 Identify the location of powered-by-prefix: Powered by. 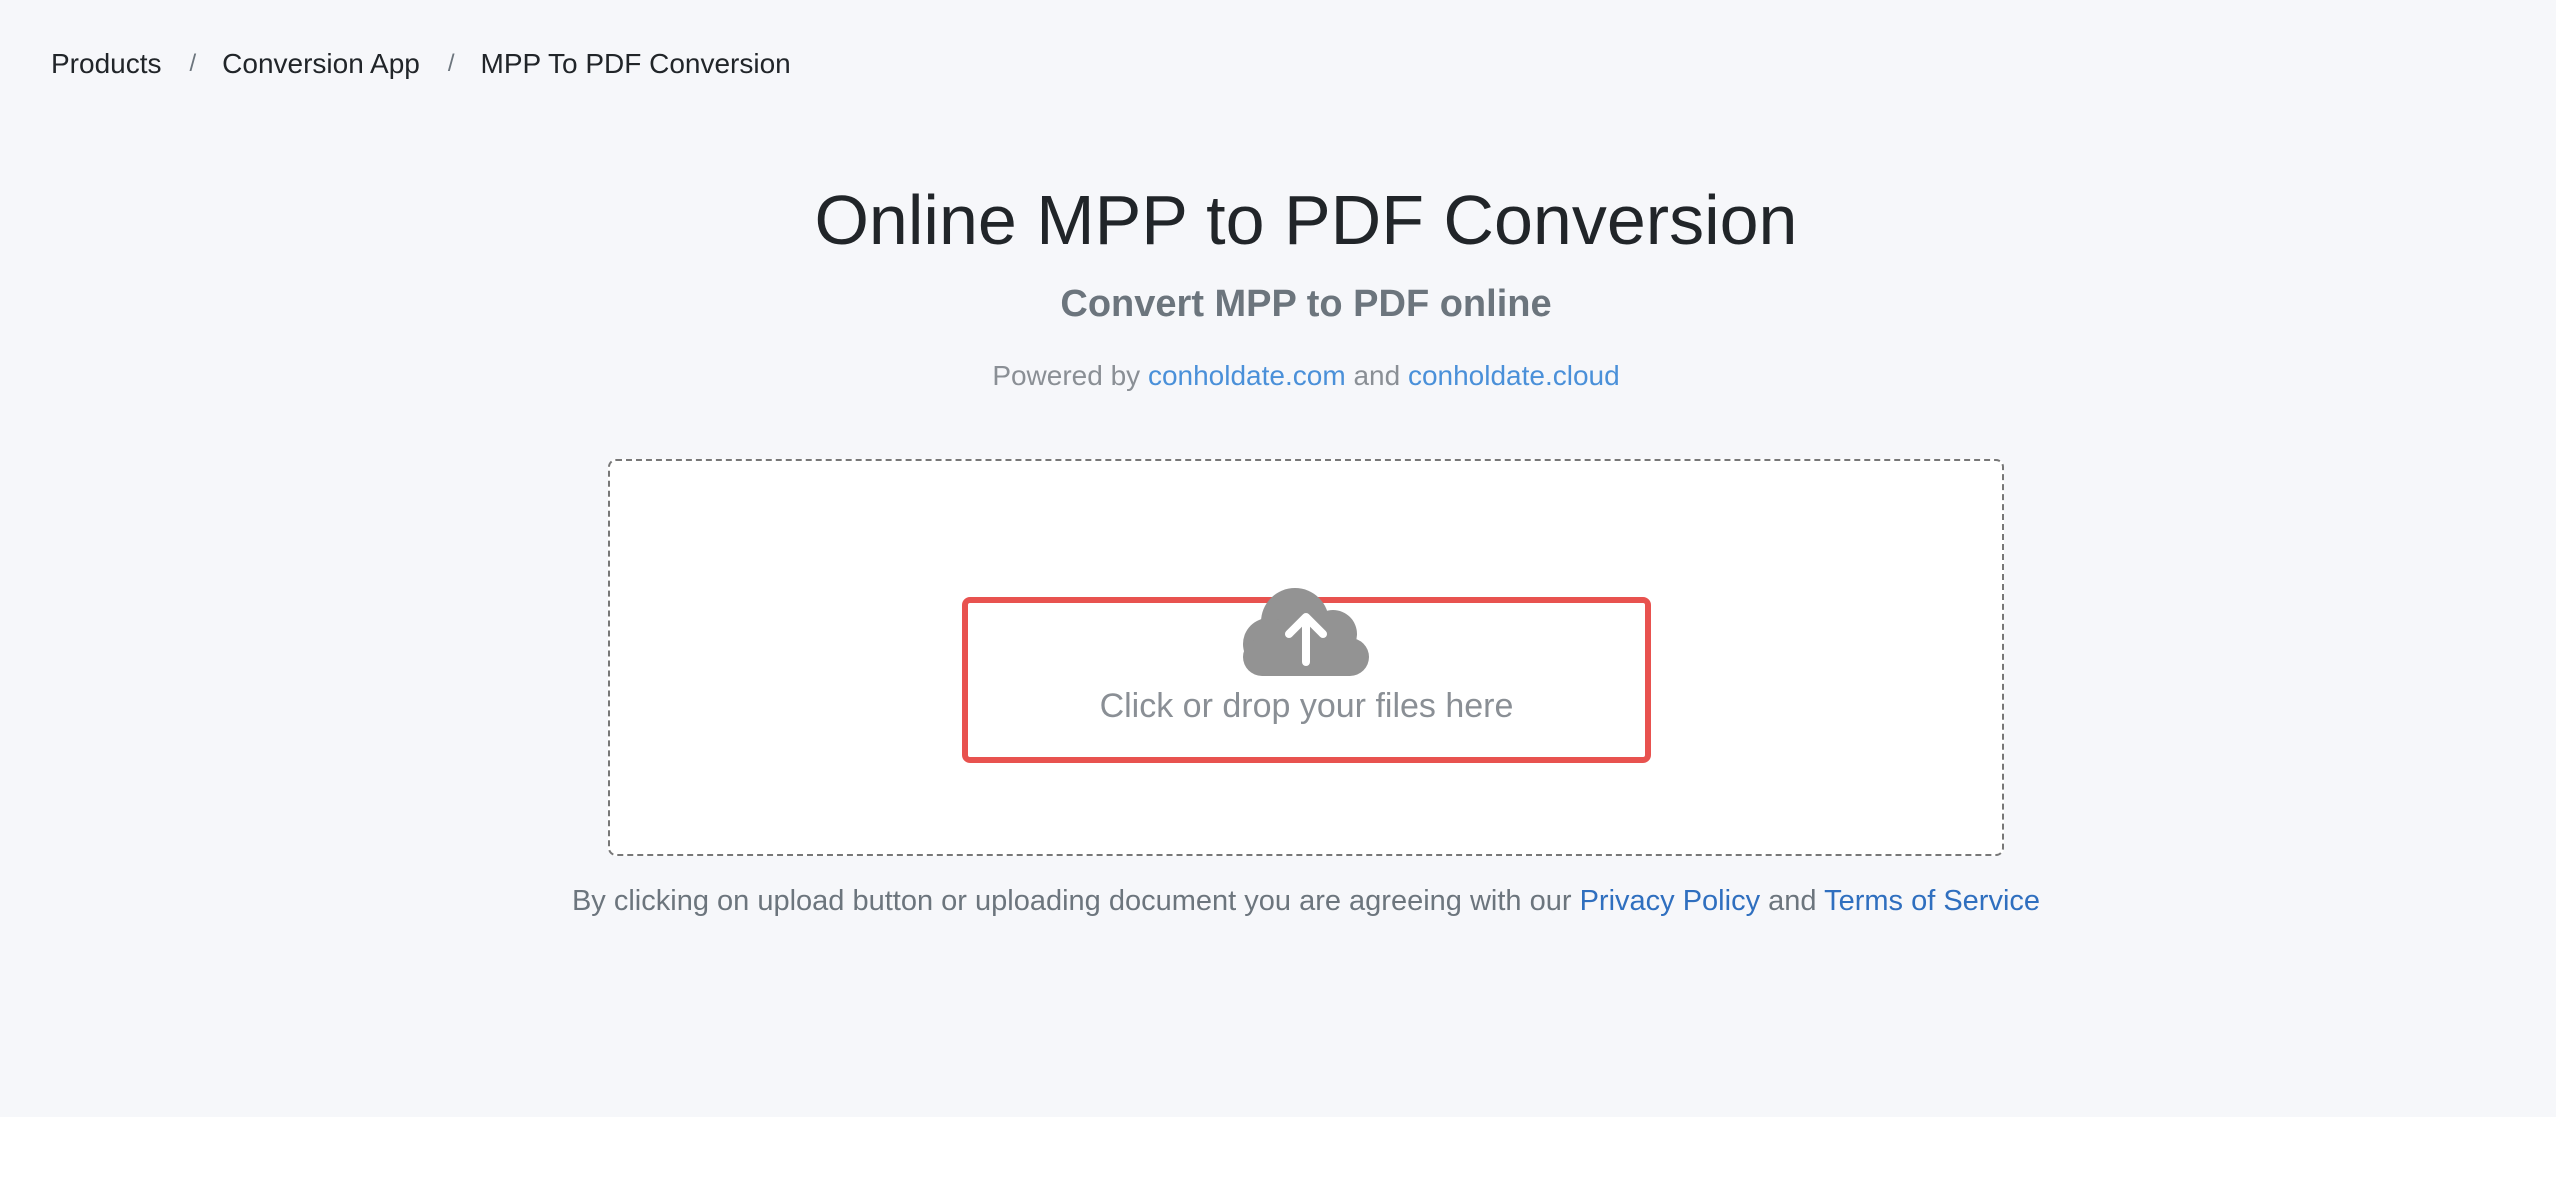
(1066, 375).